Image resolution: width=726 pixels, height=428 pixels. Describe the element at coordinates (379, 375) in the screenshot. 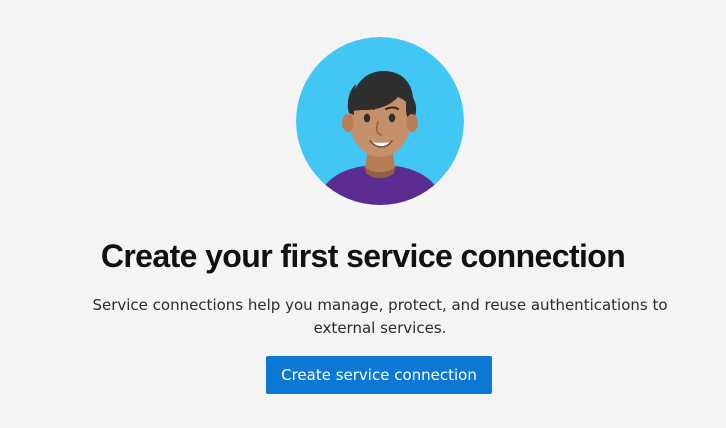

I see `create-service-connection-button: Create service connection` at that location.